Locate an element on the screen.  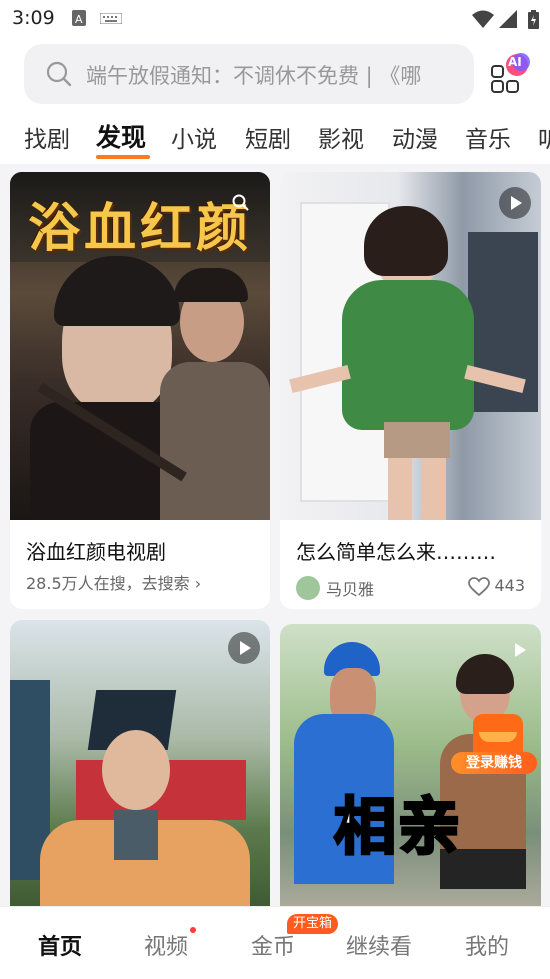
drama-title: 浴血红颜电视剧 is located at coordinates (96, 550).